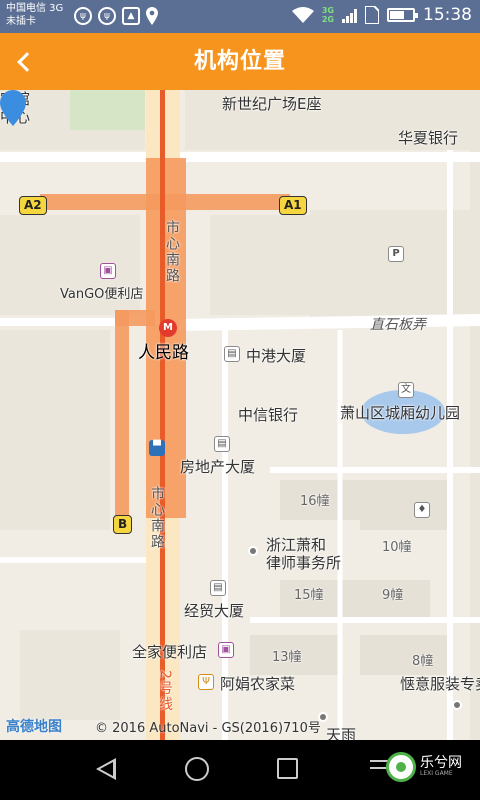 The width and height of the screenshot is (480, 800). I want to click on map-label-kindergarten: 萧山区城厢幼儿园, so click(400, 413).